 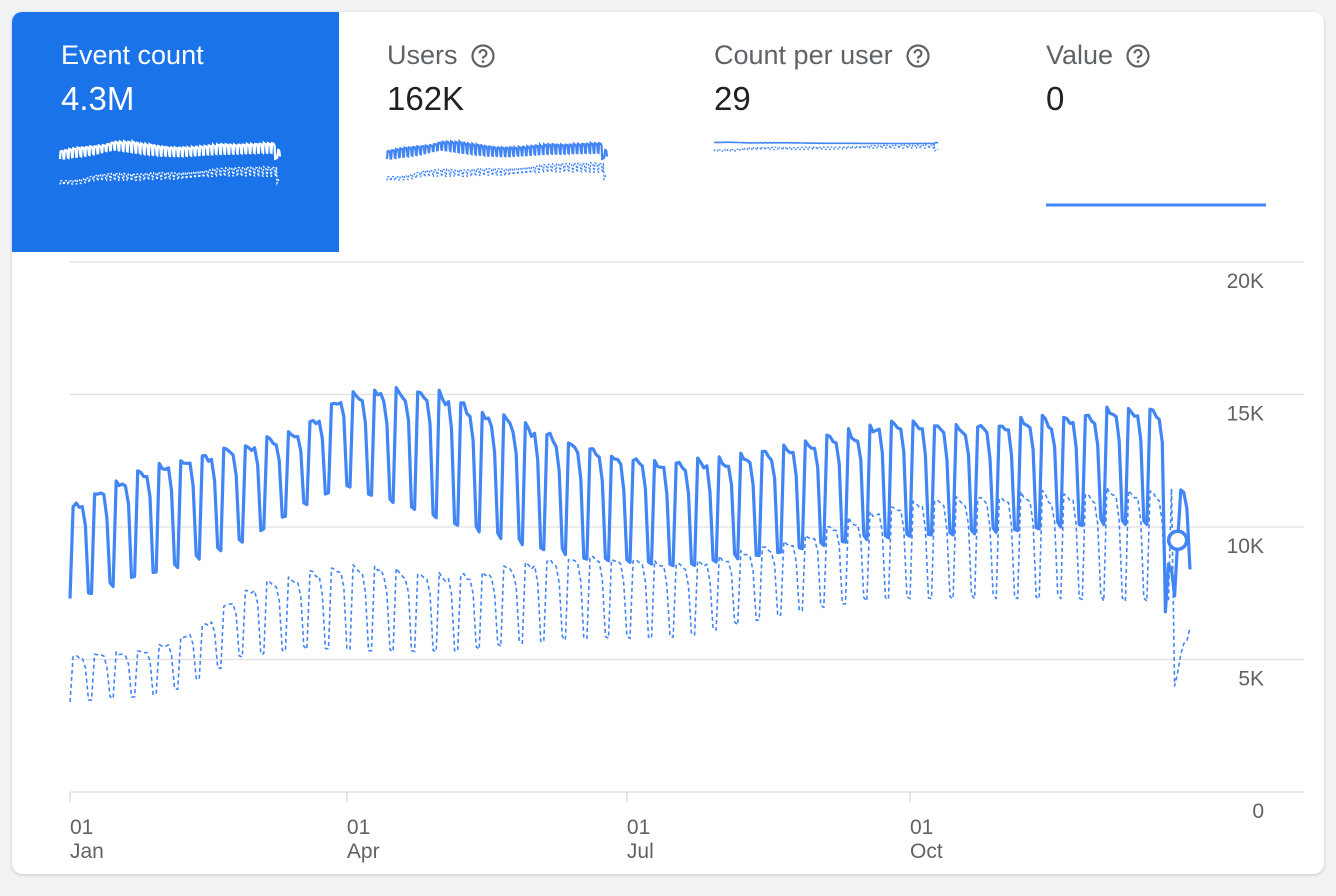 I want to click on sparkline-users, so click(x=497, y=160).